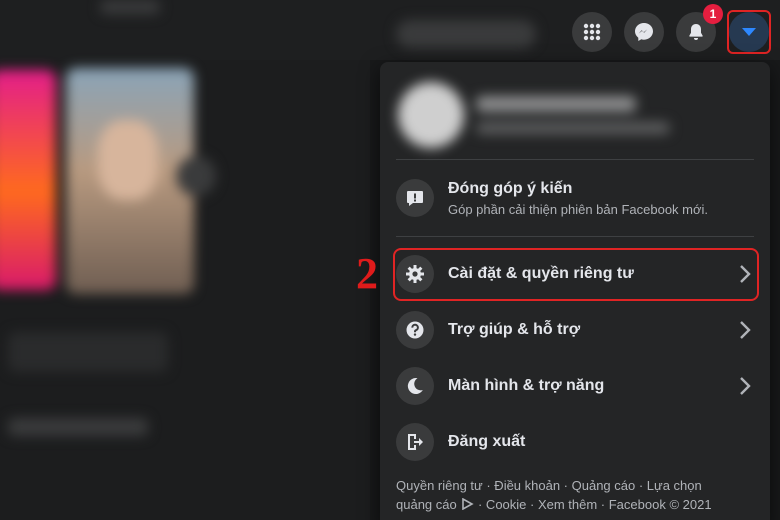 This screenshot has width=780, height=520. Describe the element at coordinates (415, 442) in the screenshot. I see `logout-icon` at that location.